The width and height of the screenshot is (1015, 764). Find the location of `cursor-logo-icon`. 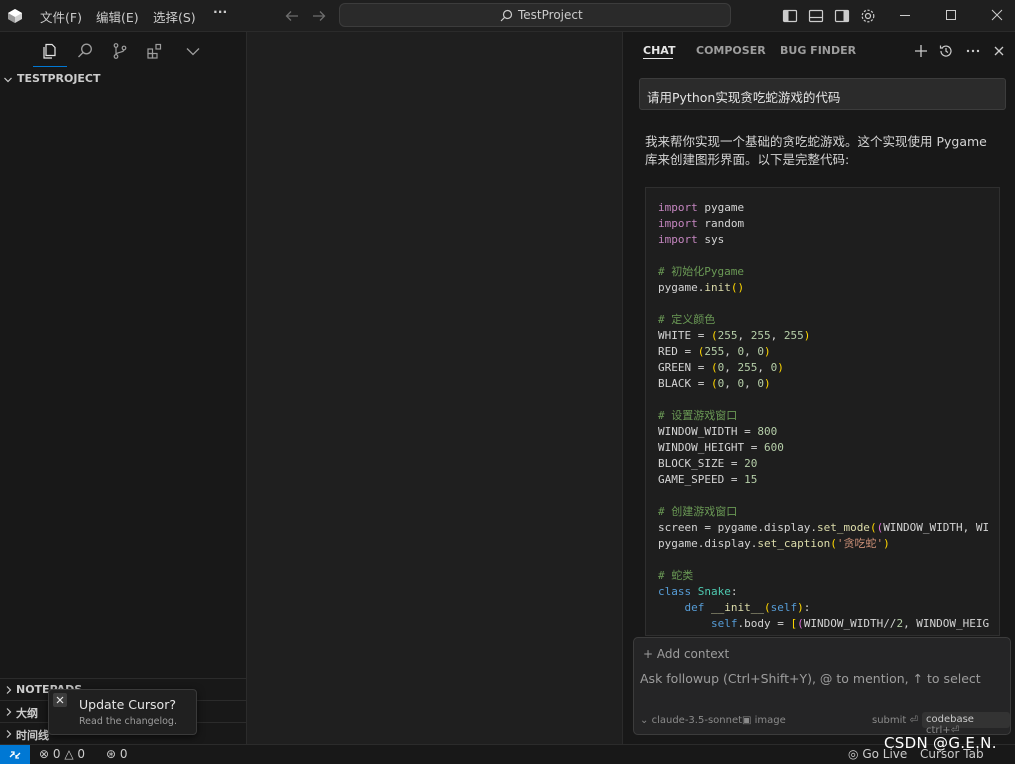

cursor-logo-icon is located at coordinates (15, 16).